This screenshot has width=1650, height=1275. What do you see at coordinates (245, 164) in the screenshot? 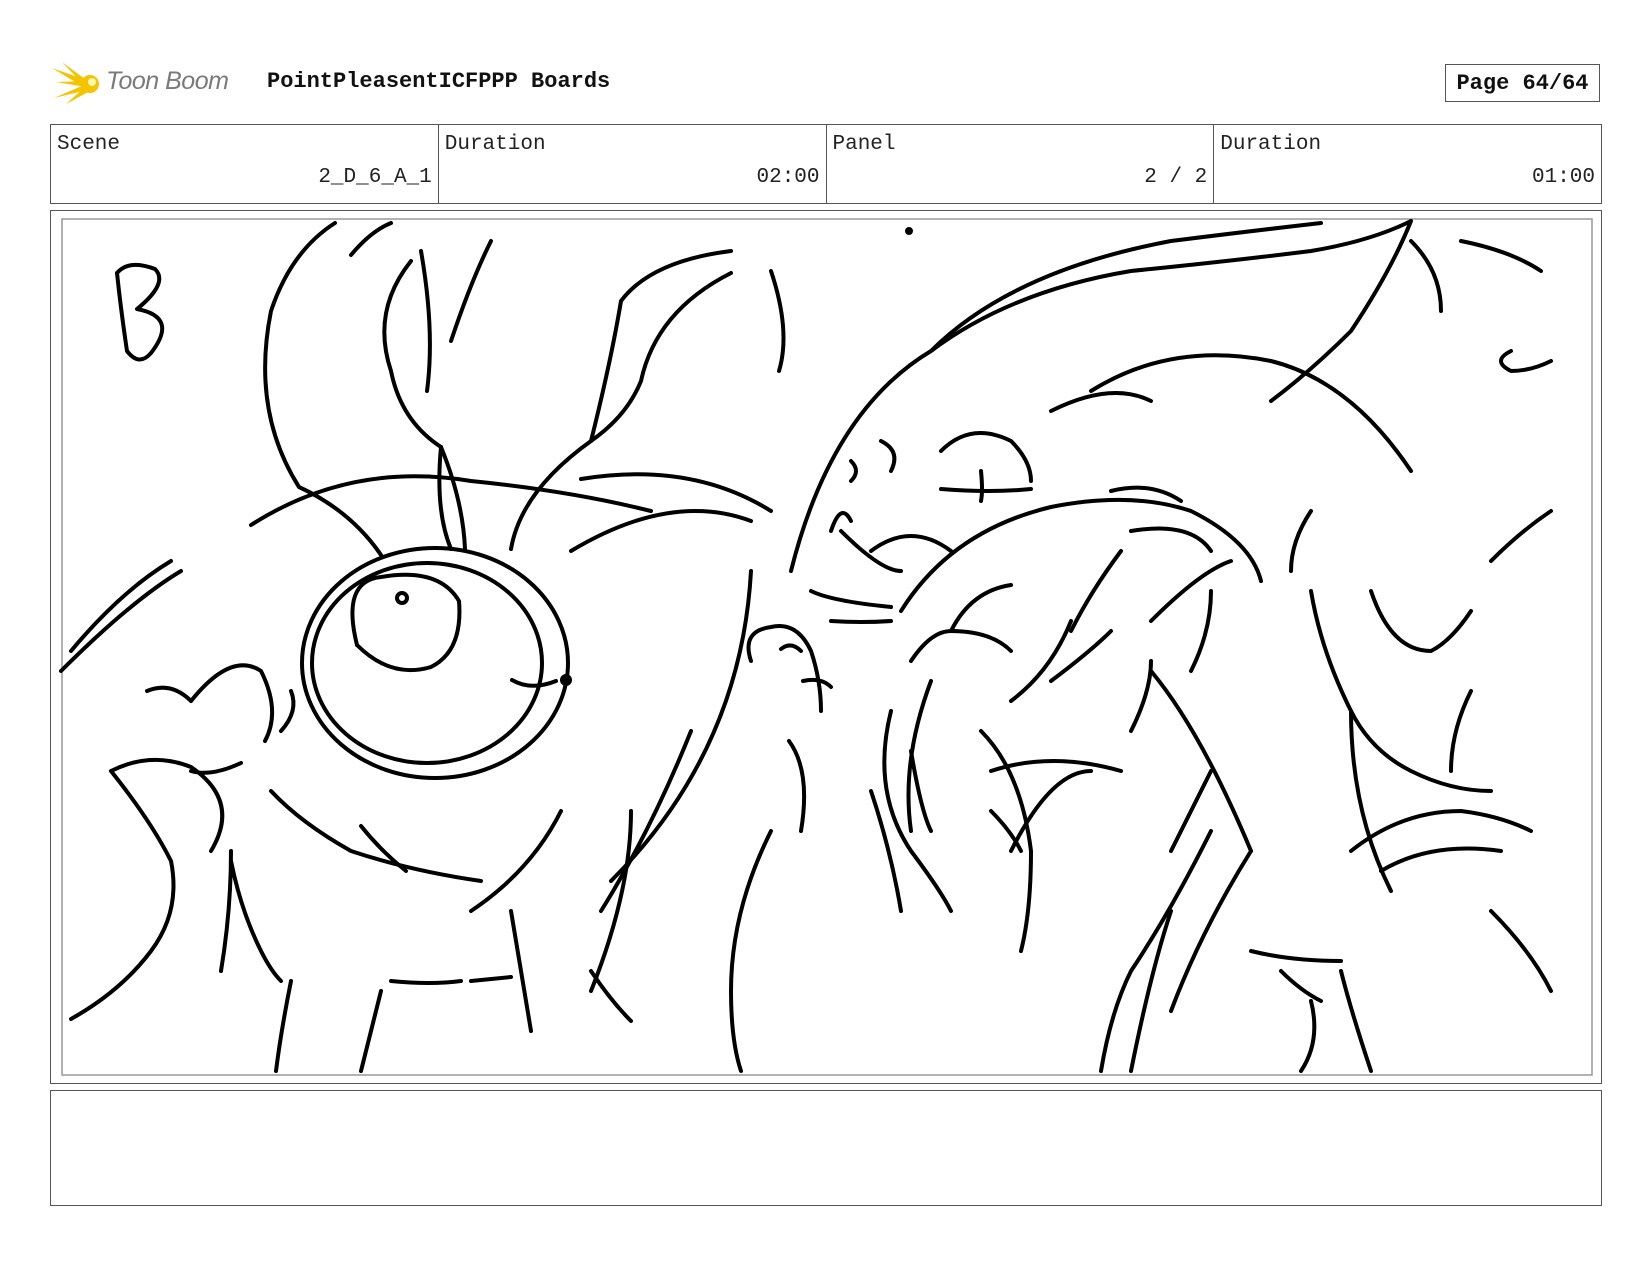
I see `scene-cell: Scene 2_D_6_A_1` at bounding box center [245, 164].